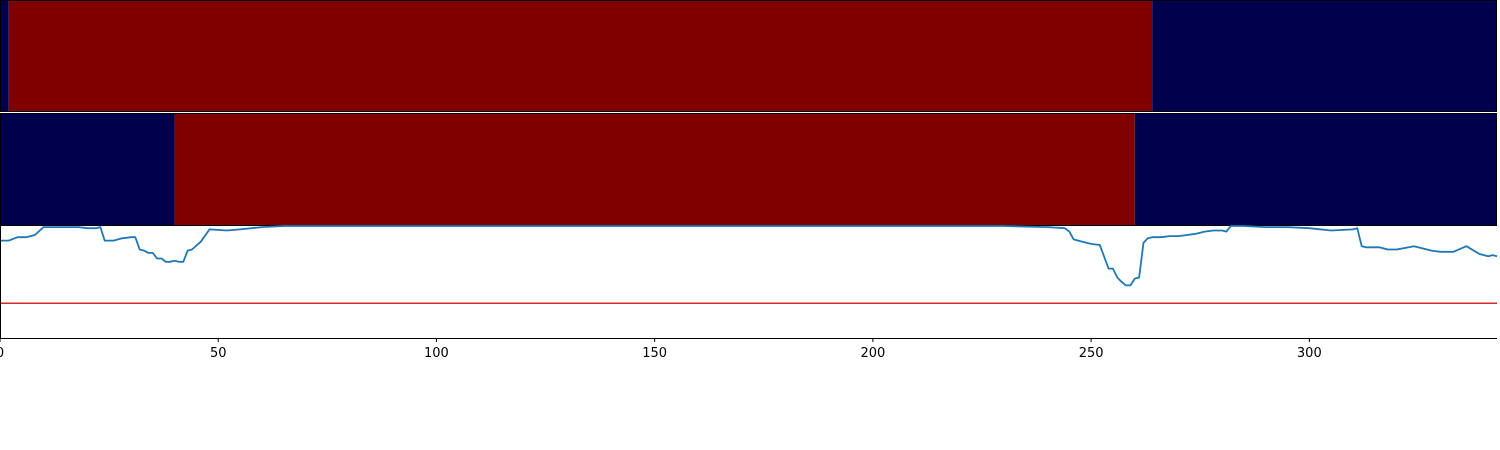 The width and height of the screenshot is (1500, 450). What do you see at coordinates (436, 353) in the screenshot?
I see `x-tick-label: 100` at bounding box center [436, 353].